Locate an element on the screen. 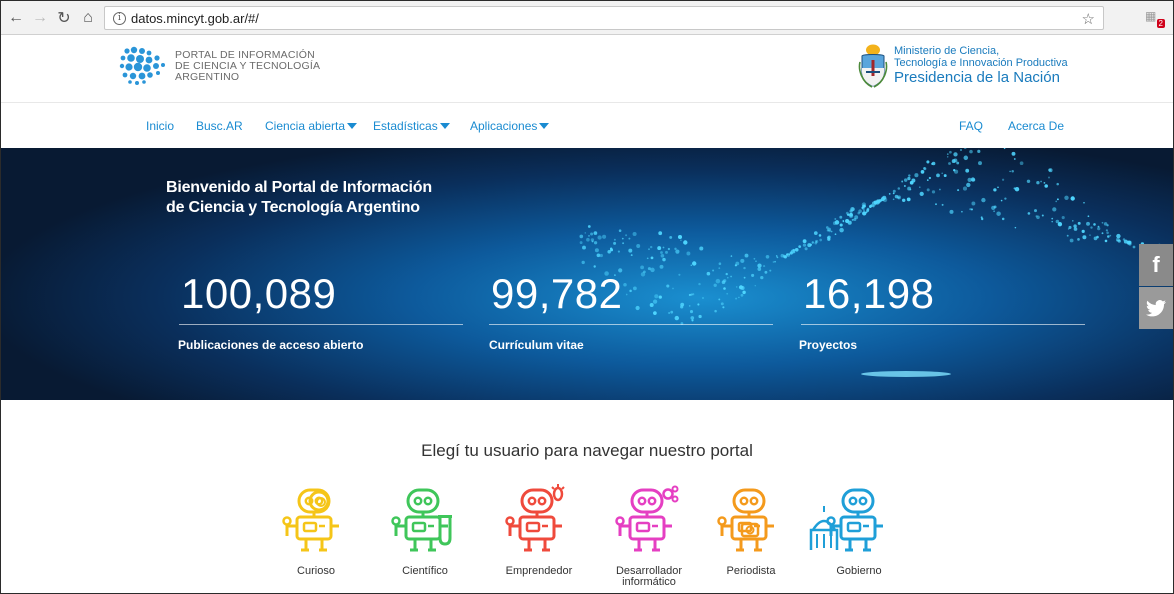 This screenshot has height=594, width=1174. extension-glyph: ▦ is located at coordinates (1151, 16).